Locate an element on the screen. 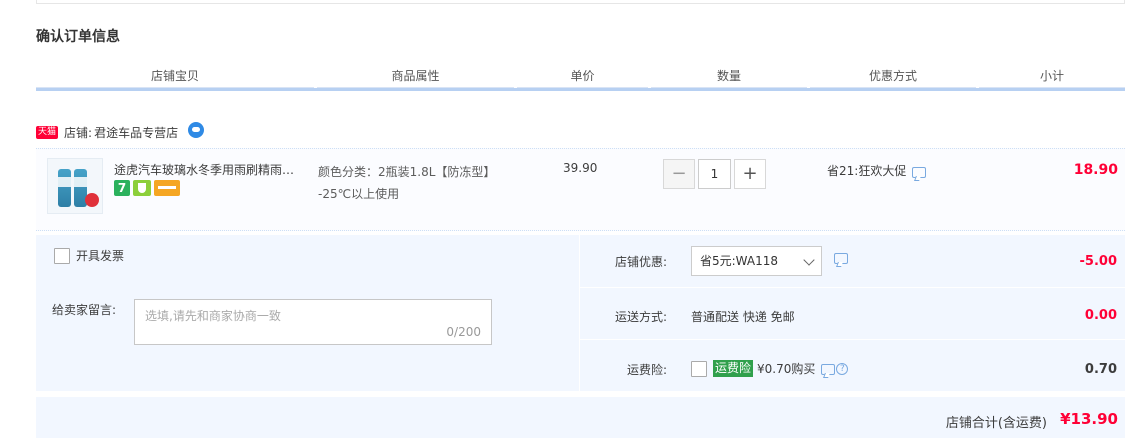  product-thumbnail is located at coordinates (75, 186).